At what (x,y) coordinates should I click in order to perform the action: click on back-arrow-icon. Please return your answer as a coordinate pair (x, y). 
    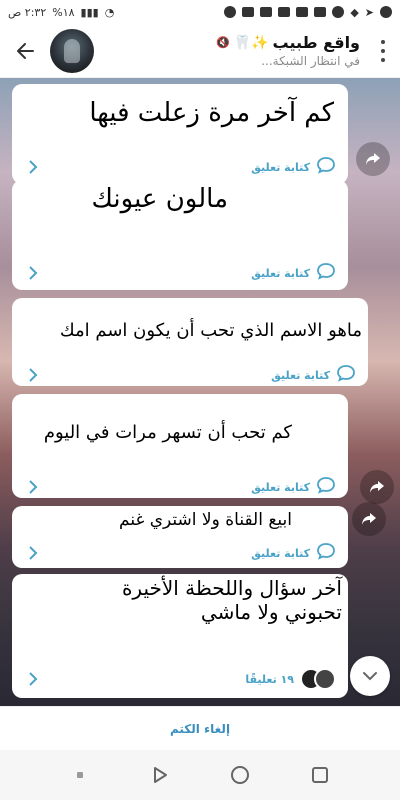
    Looking at the image, I should click on (25, 51).